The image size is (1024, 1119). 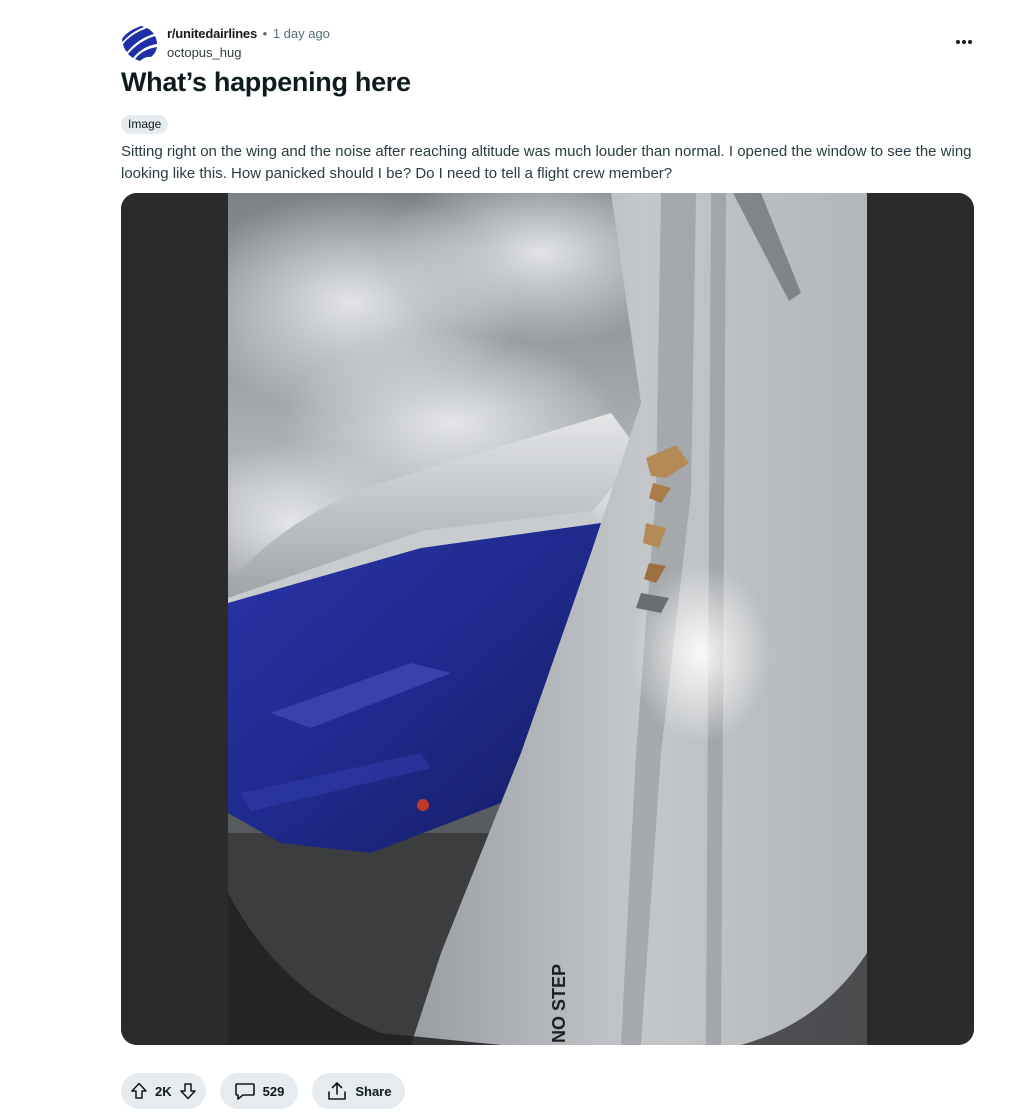 What do you see at coordinates (259, 1091) in the screenshot?
I see `comments-button: 529` at bounding box center [259, 1091].